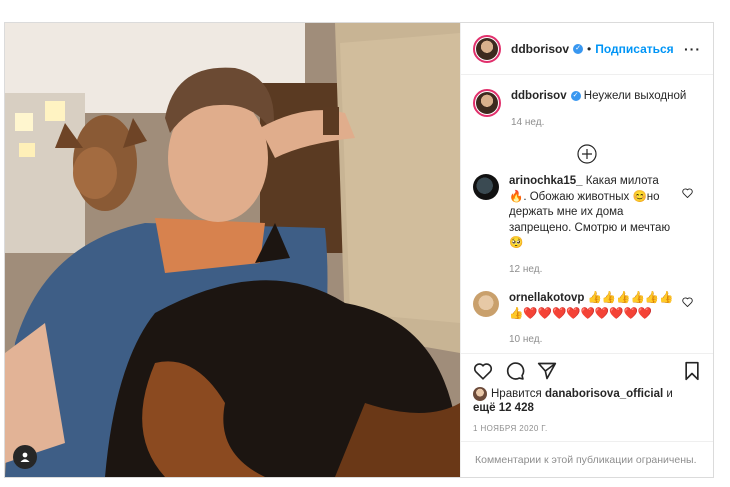 This screenshot has height=487, width=730. Describe the element at coordinates (546, 181) in the screenshot. I see `comment-username: arinochka15_` at that location.